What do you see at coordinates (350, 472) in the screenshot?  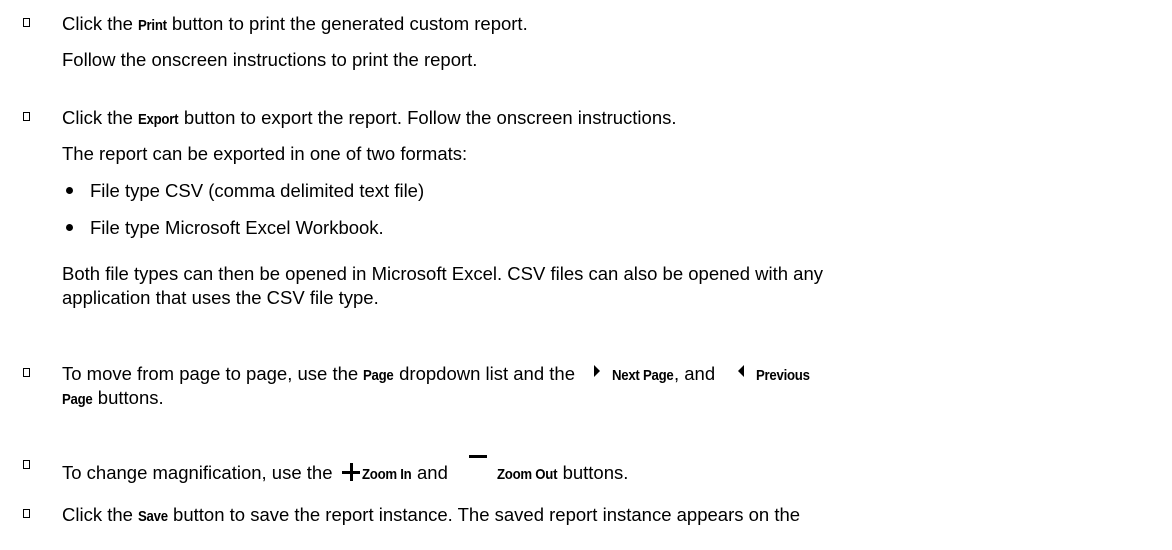 I see `zoom-in-icon` at bounding box center [350, 472].